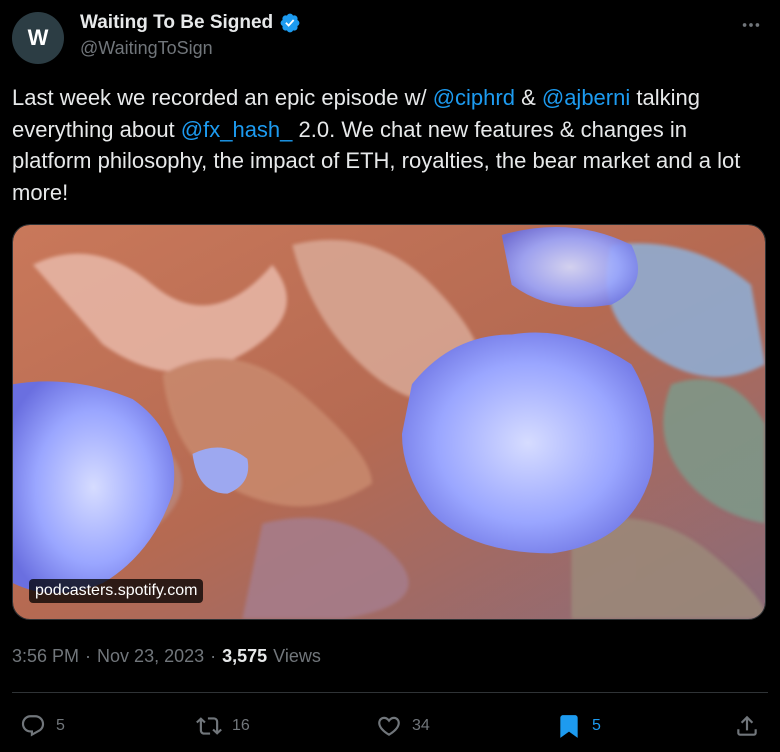 This screenshot has height=752, width=780. I want to click on more-dots-icon, so click(751, 25).